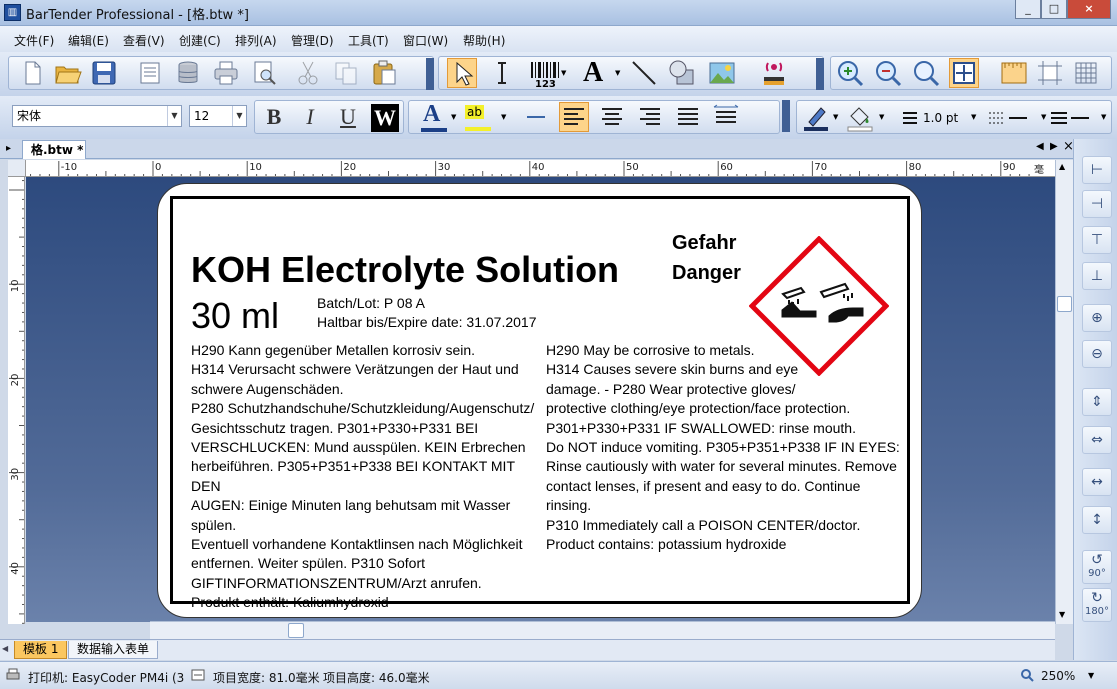 The height and width of the screenshot is (689, 1117). I want to click on distribute-vertical-icon: ⇕, so click(1097, 402).